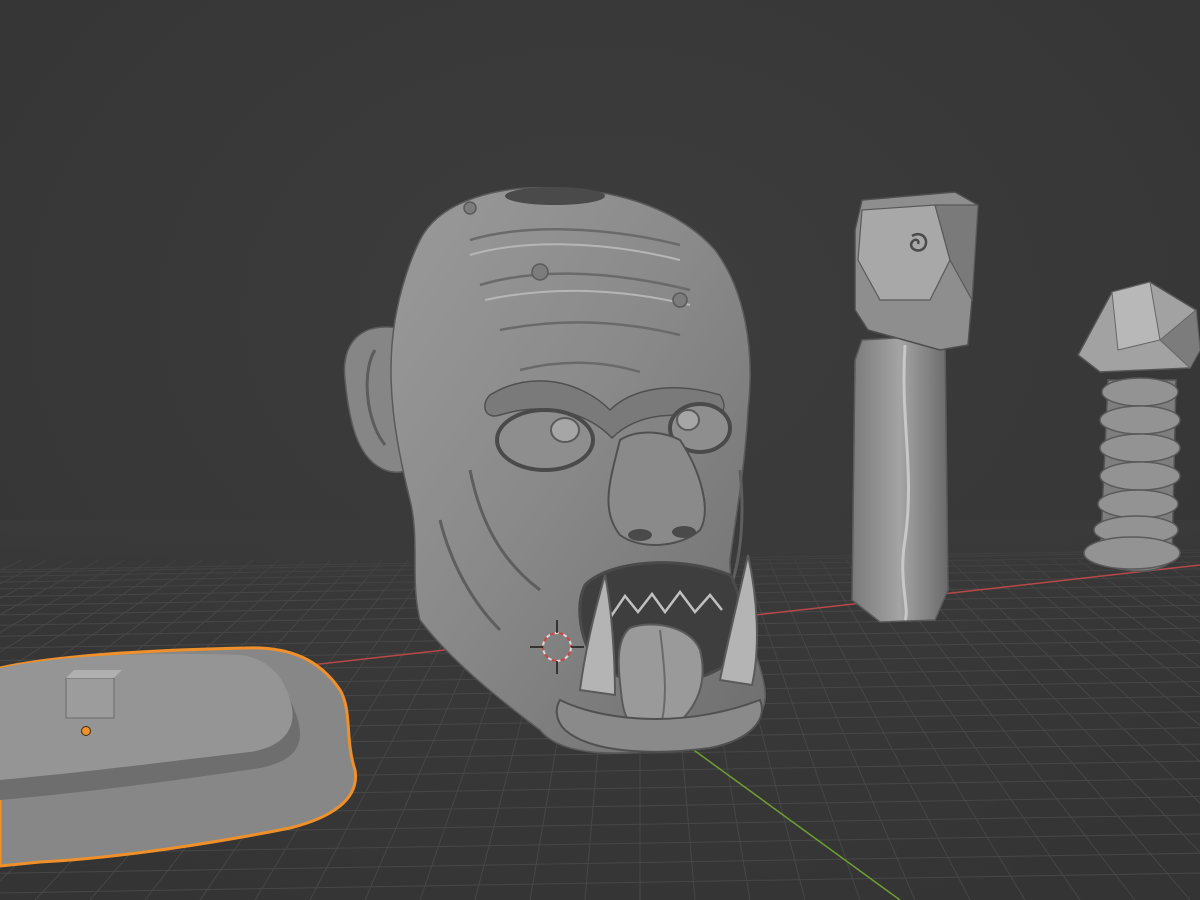 This screenshot has width=1200, height=900. I want to click on left-eye, so click(545, 440).